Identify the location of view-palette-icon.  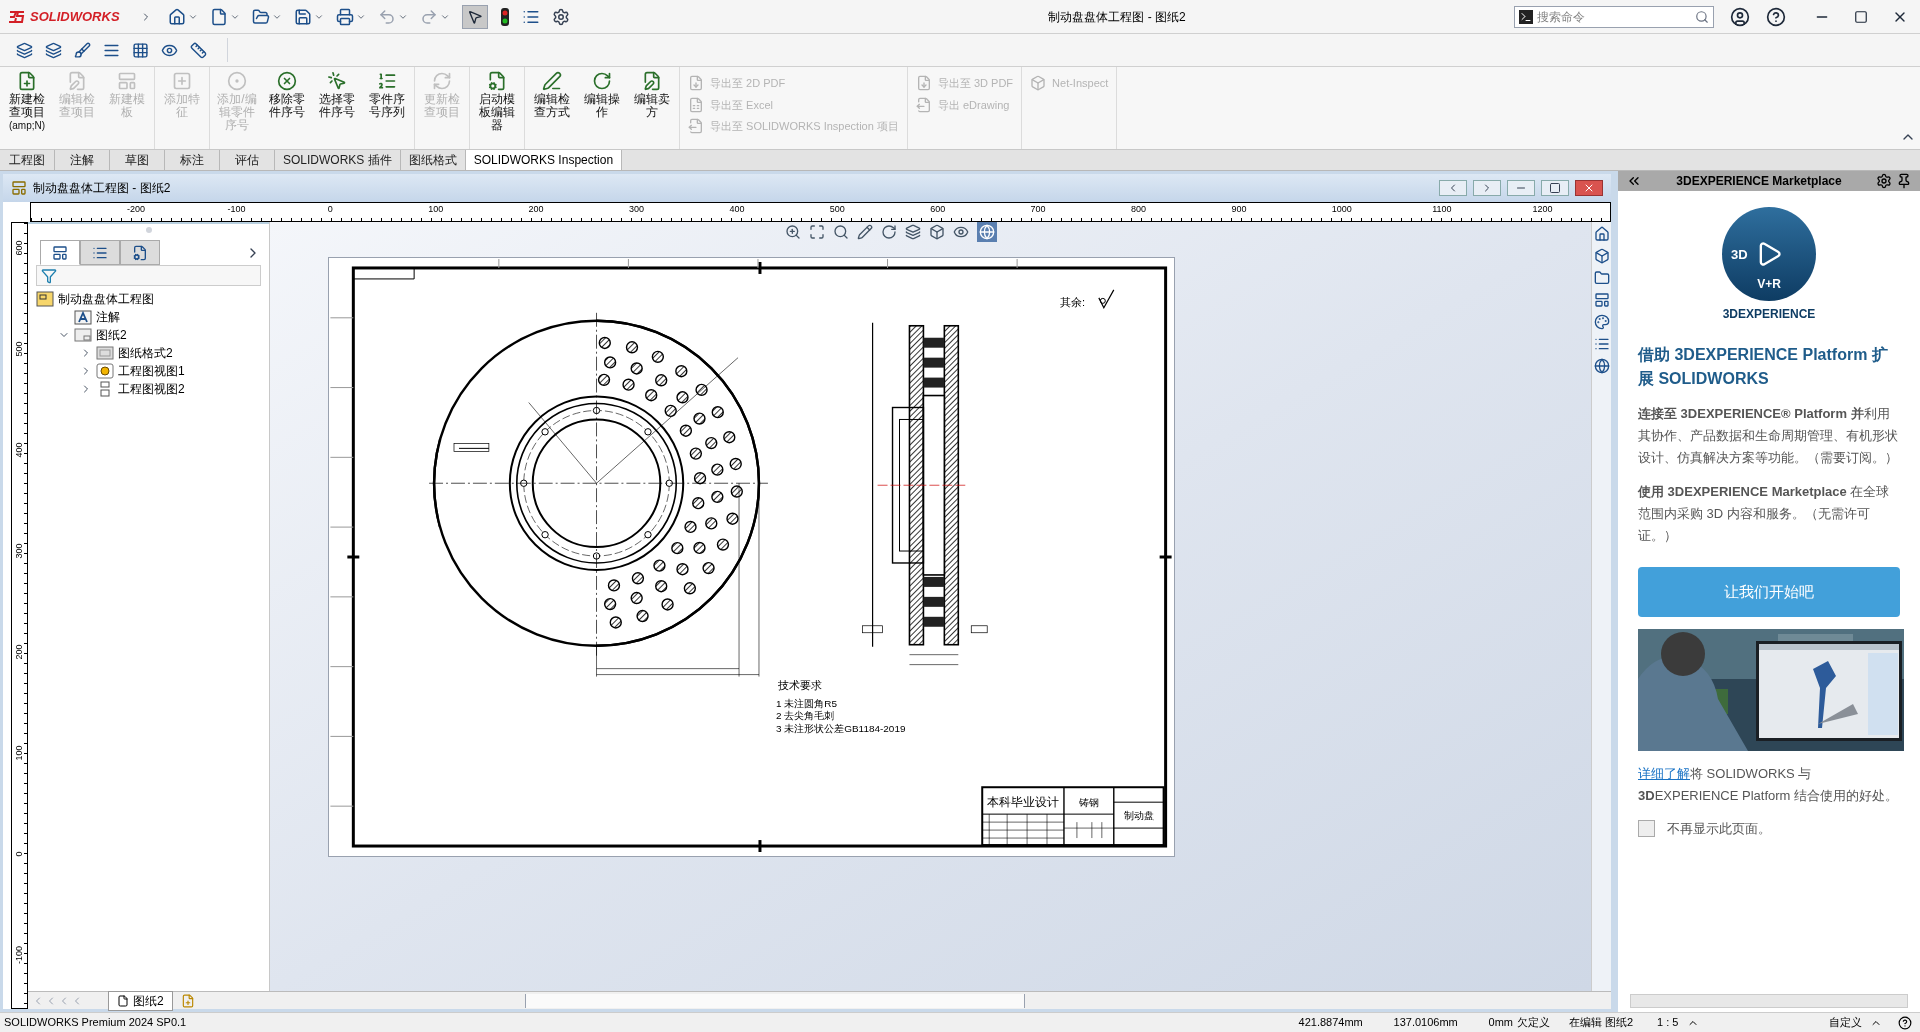
(1601, 300).